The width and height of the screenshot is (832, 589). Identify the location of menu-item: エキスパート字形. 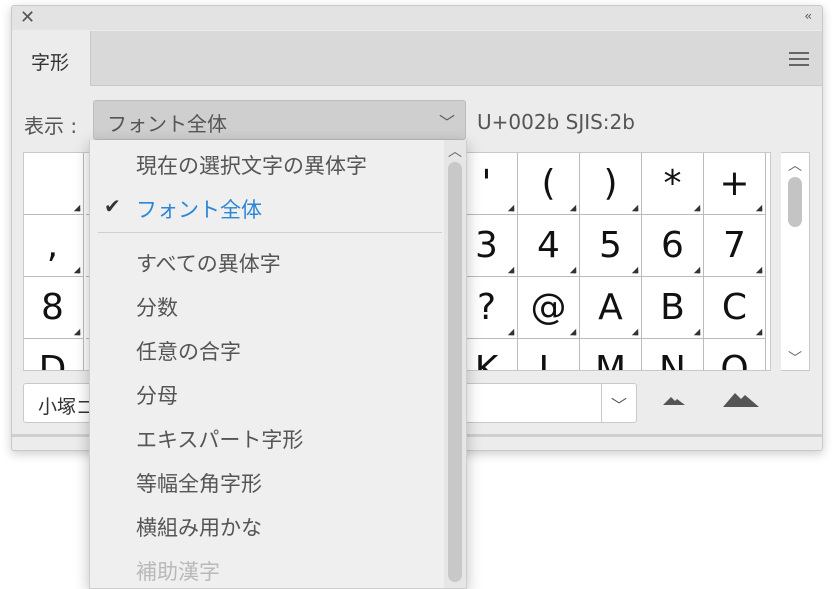
(219, 439).